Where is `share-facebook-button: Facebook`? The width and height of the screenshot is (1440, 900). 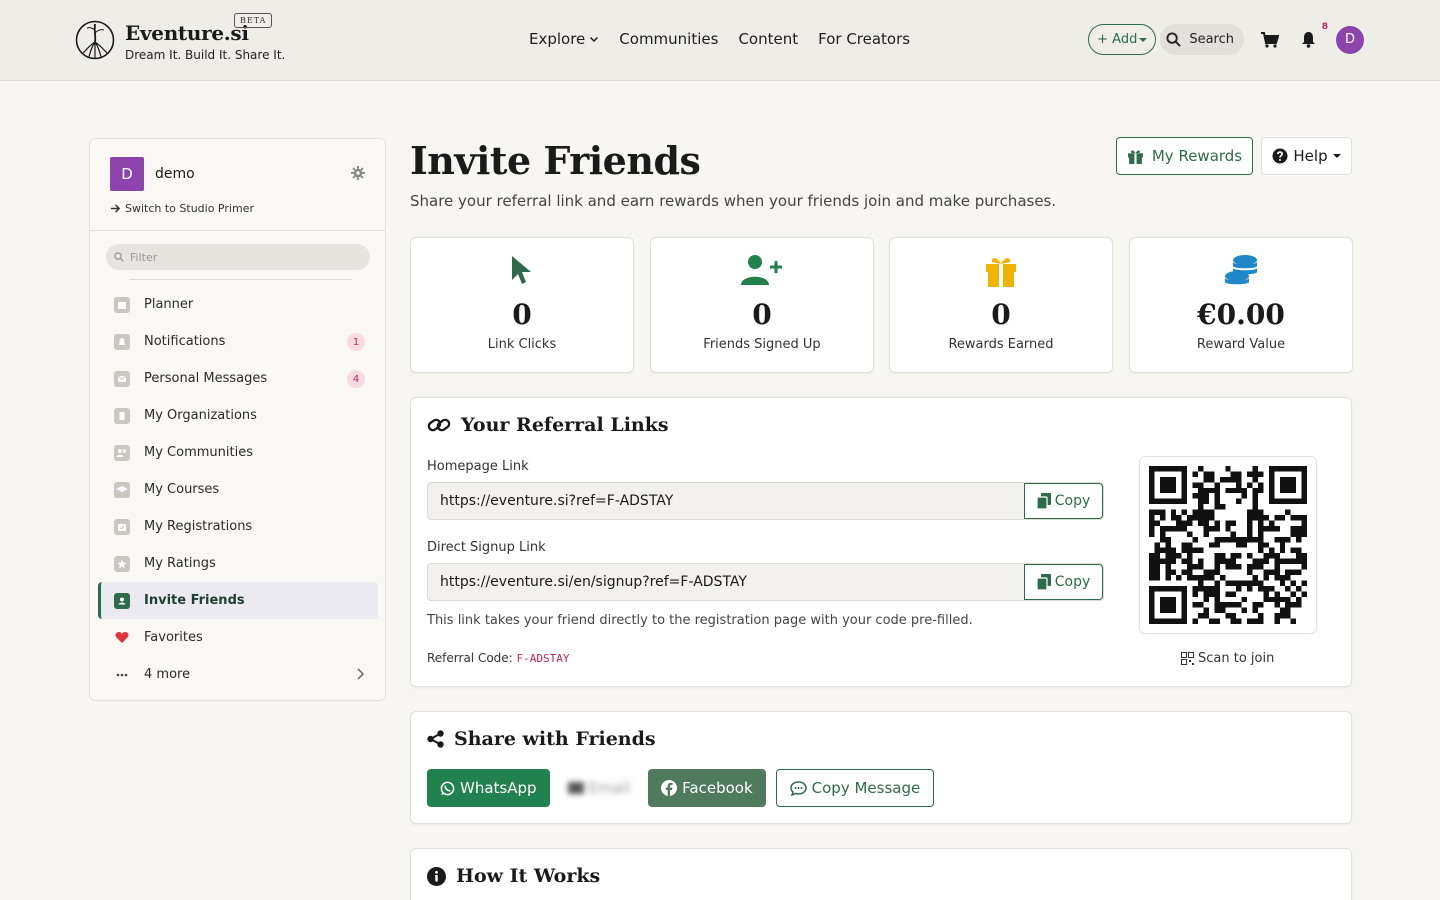 share-facebook-button: Facebook is located at coordinates (707, 788).